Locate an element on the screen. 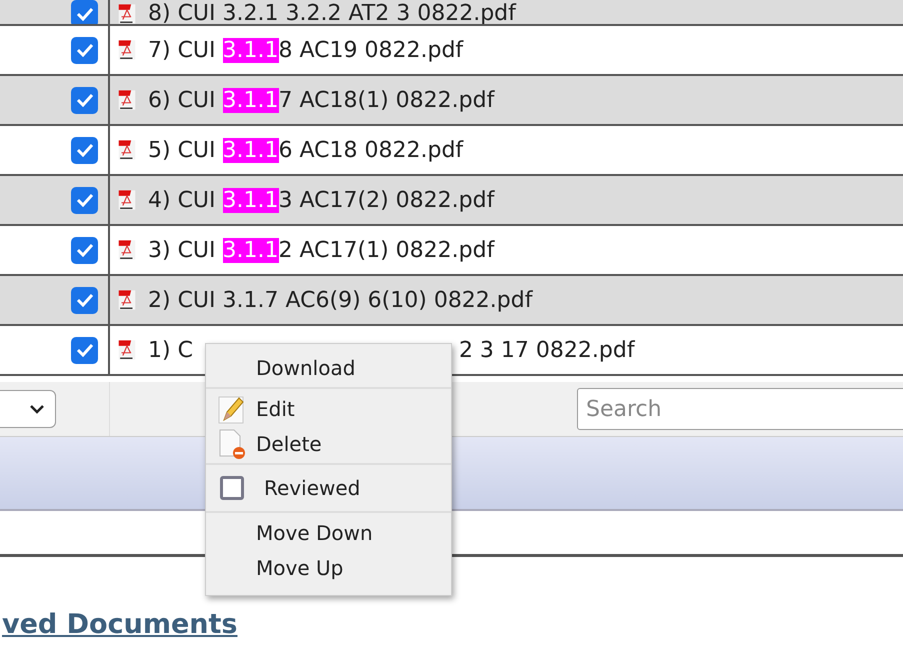 The image size is (903, 647). file-name: 4) CUI 3.1.13 AC17(2) 0822.pdf is located at coordinates (321, 200).